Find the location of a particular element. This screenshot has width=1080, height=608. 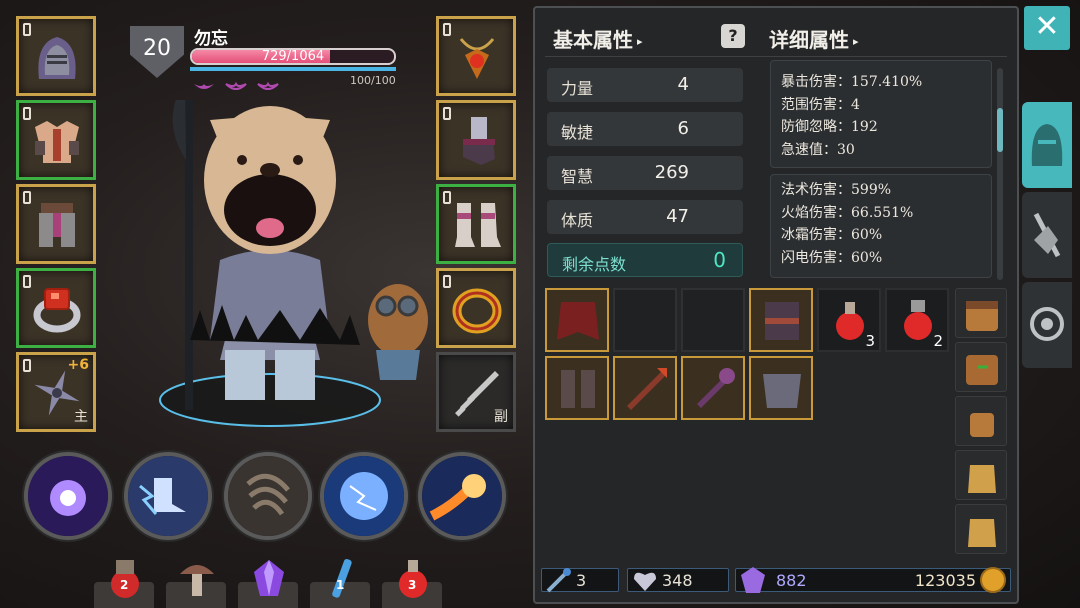

consumable-slot: 3 is located at coordinates (412, 582).